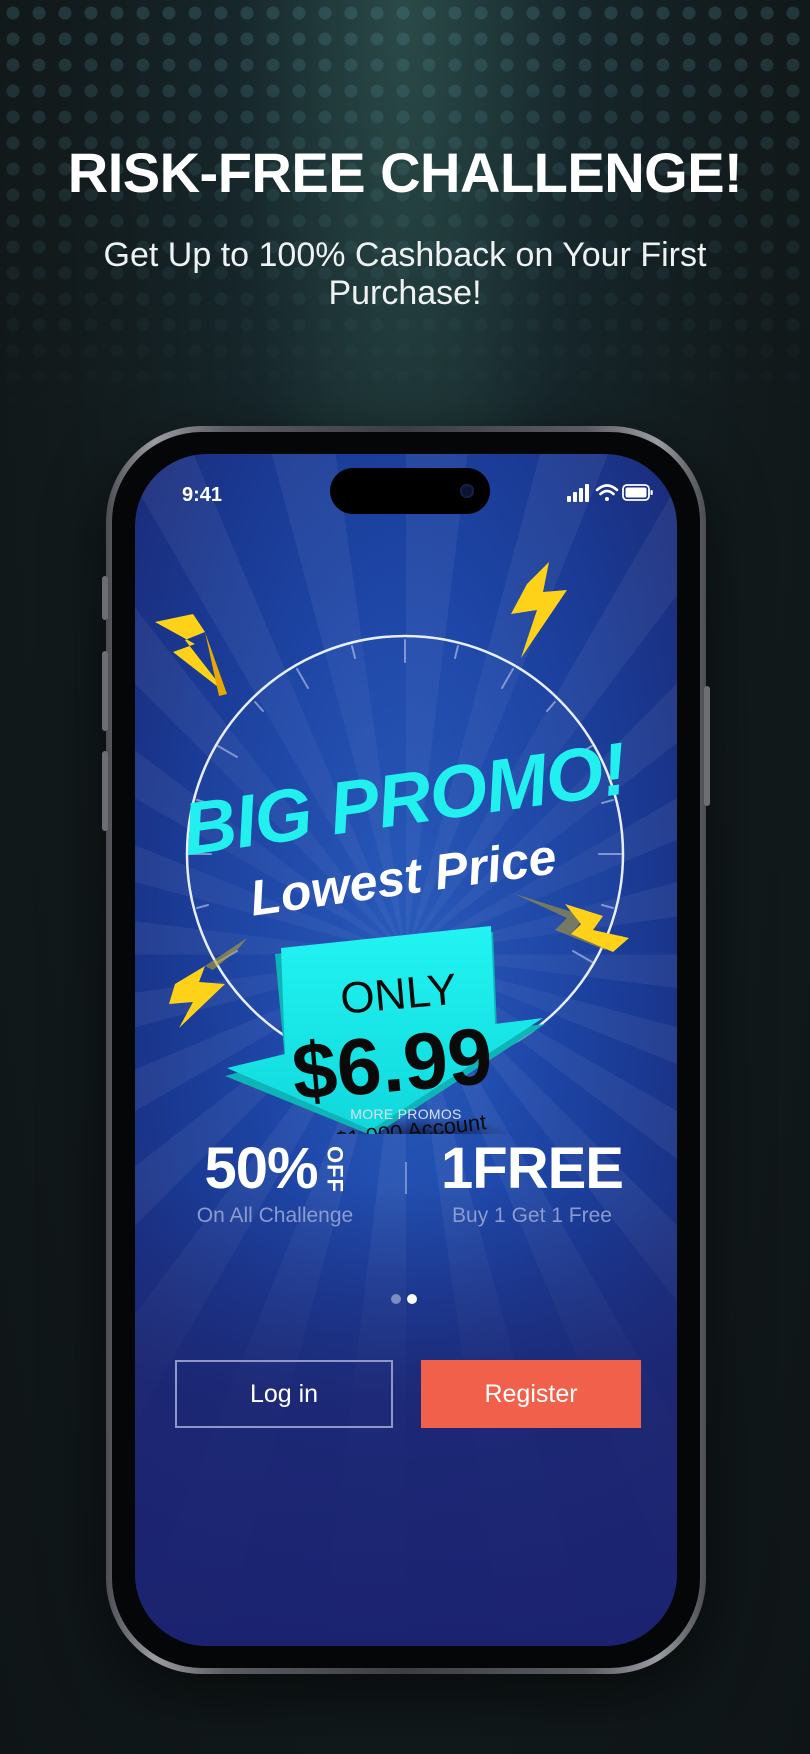  I want to click on dynamic-island, so click(410, 491).